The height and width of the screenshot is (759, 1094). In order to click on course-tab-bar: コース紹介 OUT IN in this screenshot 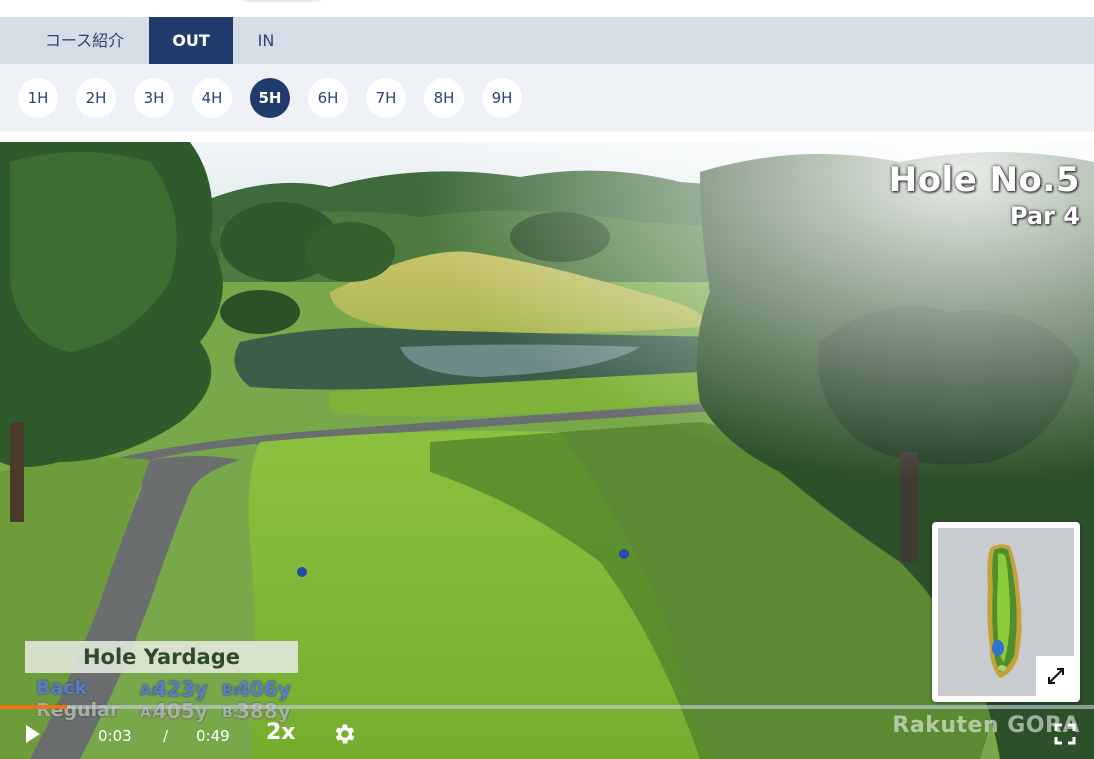, I will do `click(547, 40)`.